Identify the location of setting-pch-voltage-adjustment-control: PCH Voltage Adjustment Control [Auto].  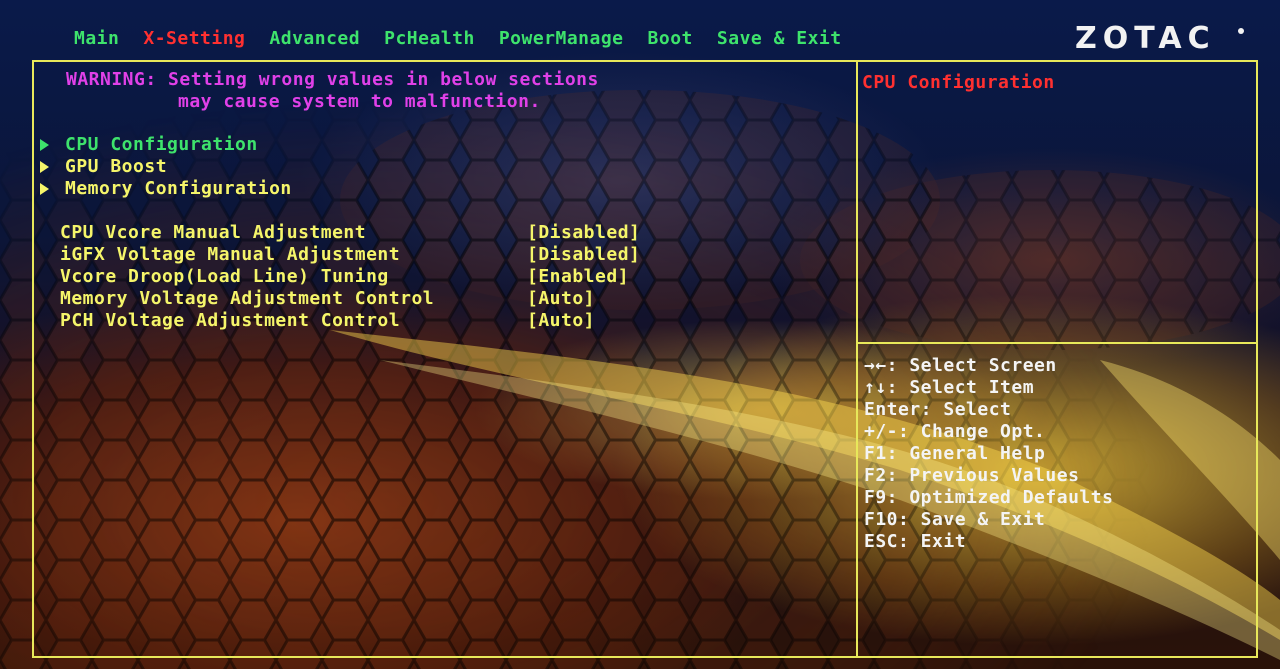
(370, 321).